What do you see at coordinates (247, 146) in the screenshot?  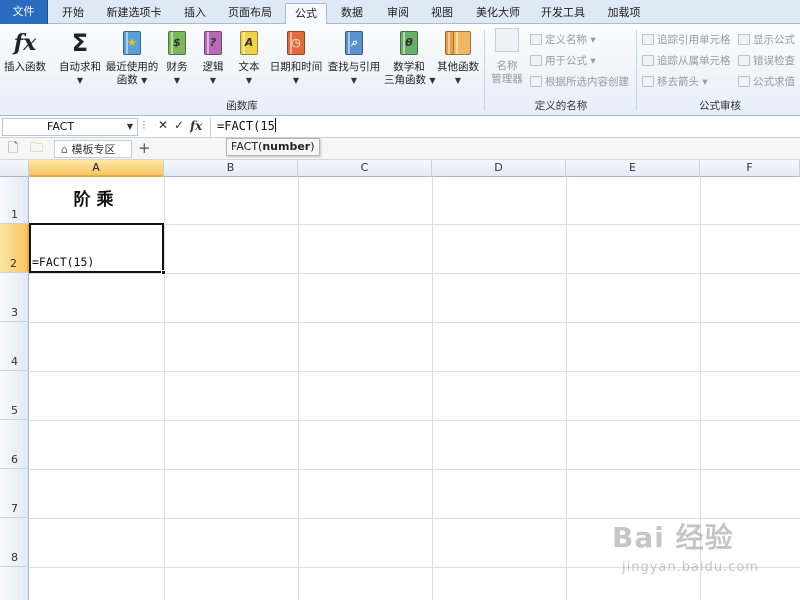 I see `tooltip-function: FACT(` at bounding box center [247, 146].